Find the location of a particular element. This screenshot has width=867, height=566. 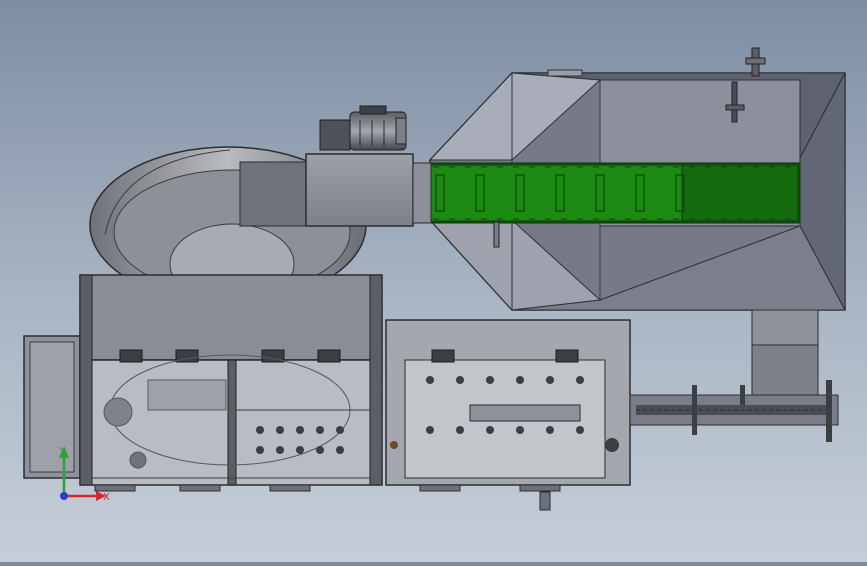

axis-y-label: Y is located at coordinates (62, 451).